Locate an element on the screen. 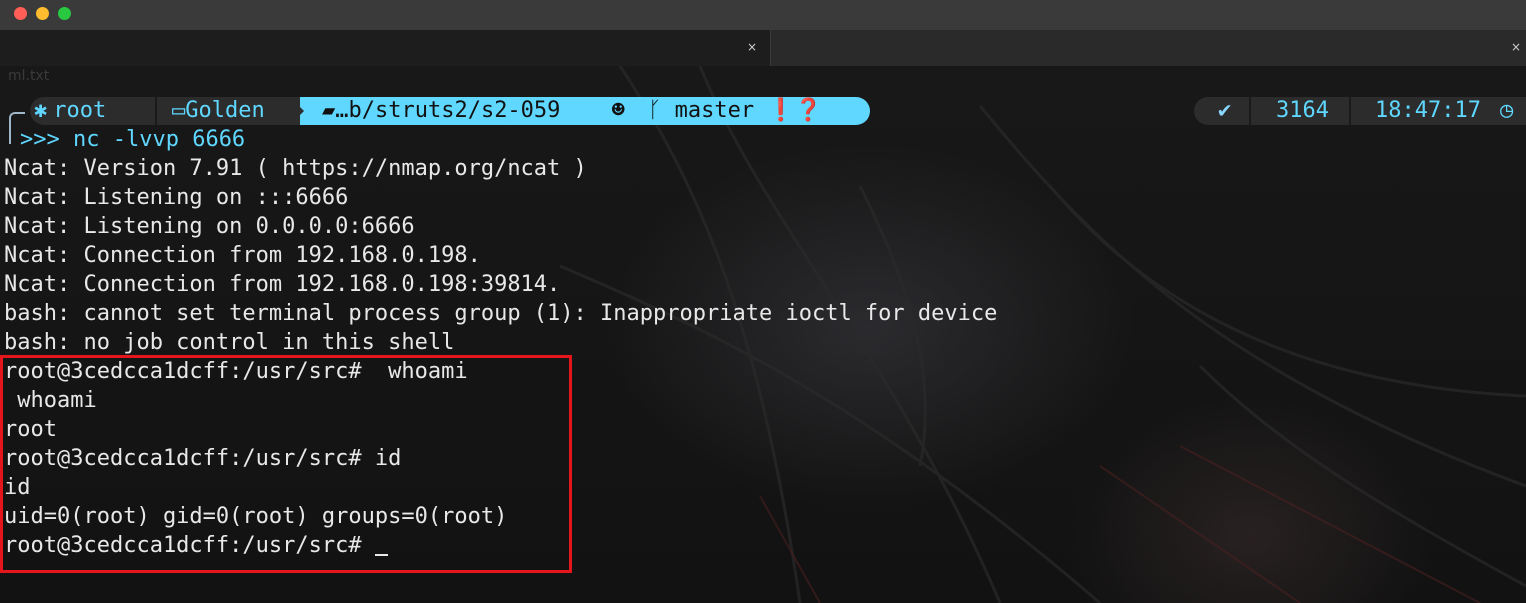 This screenshot has height=603, width=1526. tab-bar: × × is located at coordinates (763, 48).